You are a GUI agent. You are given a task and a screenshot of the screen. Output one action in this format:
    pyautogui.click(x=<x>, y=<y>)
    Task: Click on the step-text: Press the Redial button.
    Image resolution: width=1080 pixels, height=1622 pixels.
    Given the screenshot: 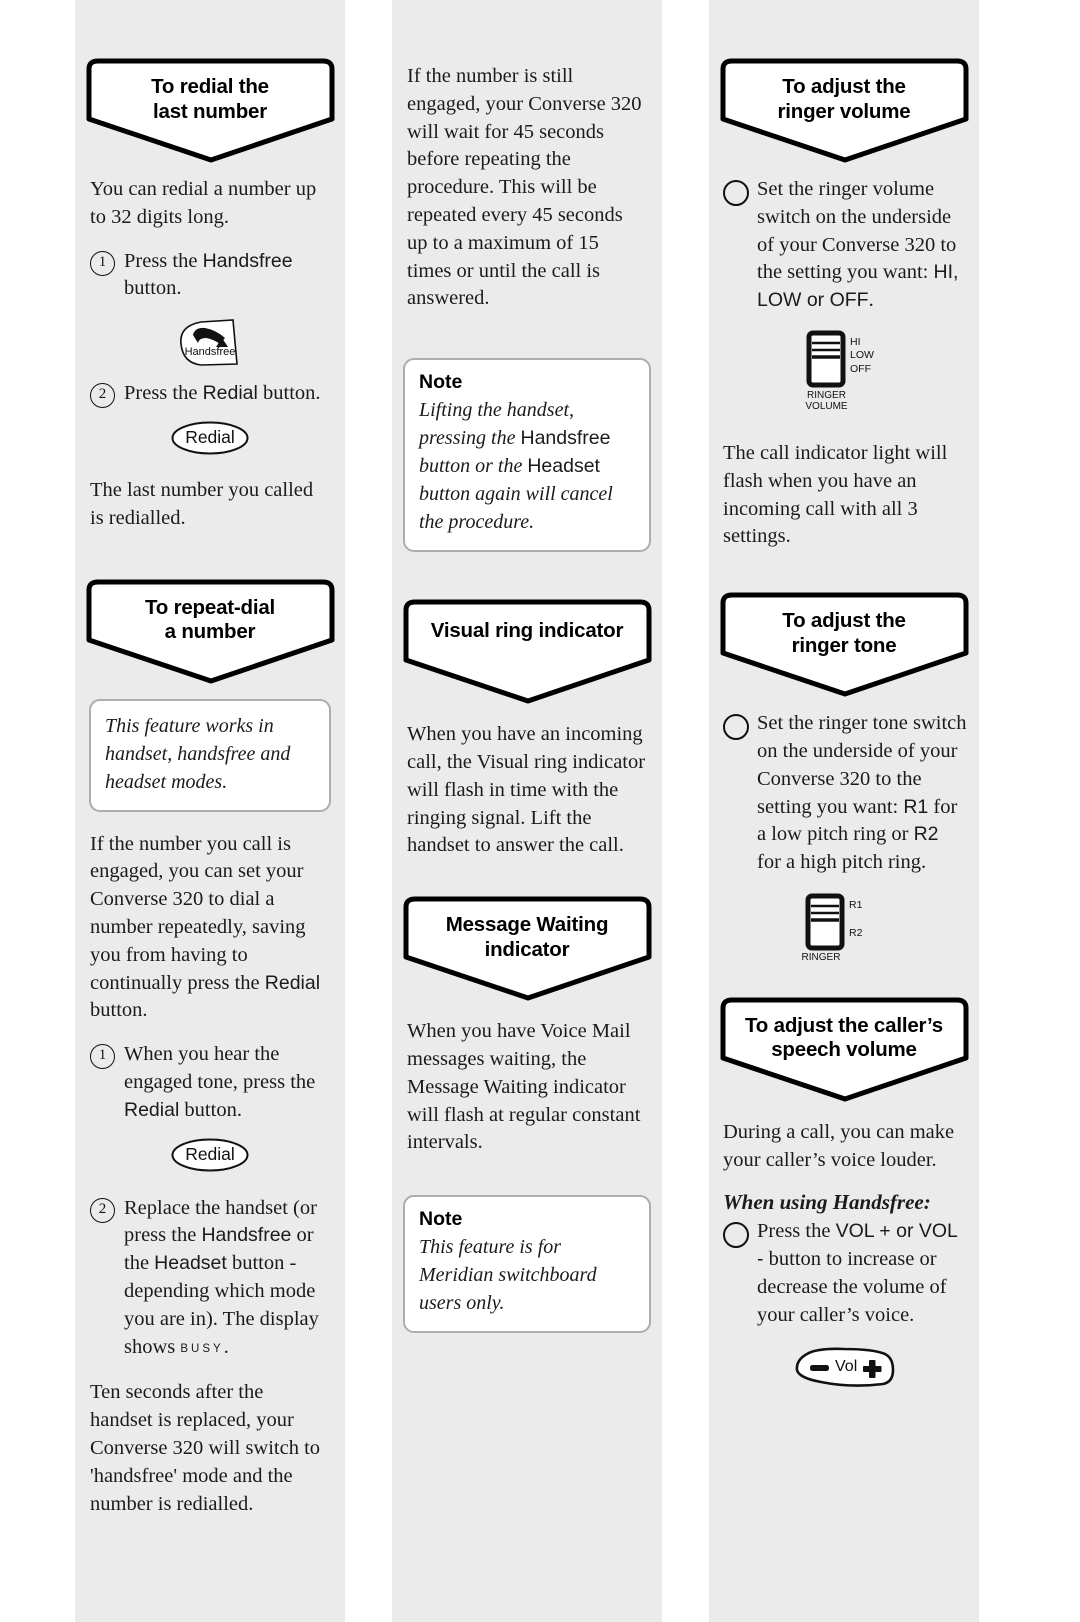 What is the action you would take?
    pyautogui.click(x=222, y=393)
    